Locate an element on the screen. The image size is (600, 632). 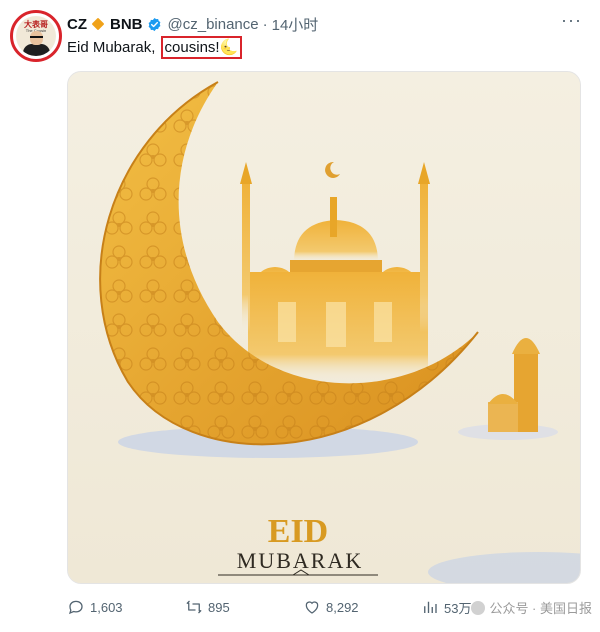
avatar-glasses is located at coordinates (36, 38).